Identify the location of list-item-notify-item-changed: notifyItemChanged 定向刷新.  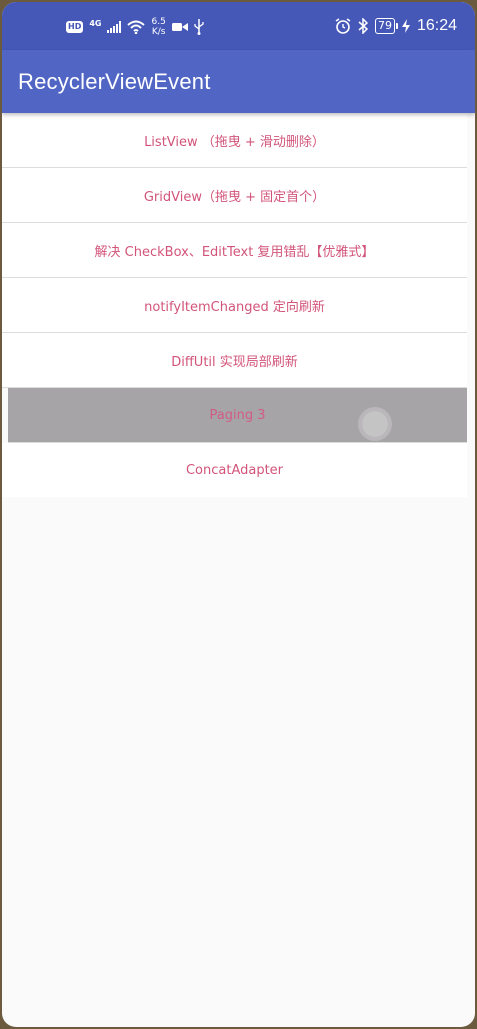
(234, 305).